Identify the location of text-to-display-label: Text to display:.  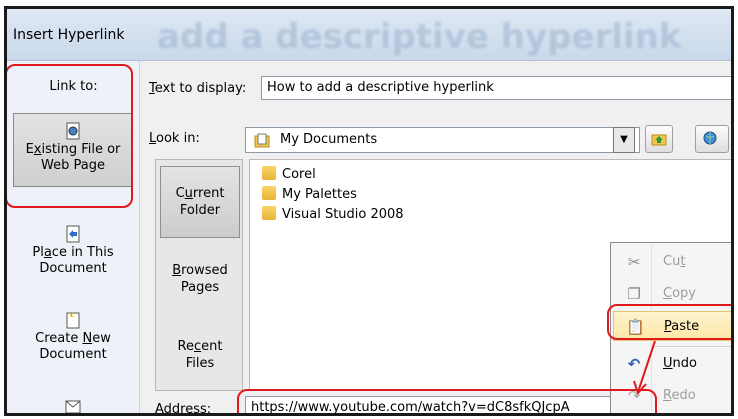
(198, 88).